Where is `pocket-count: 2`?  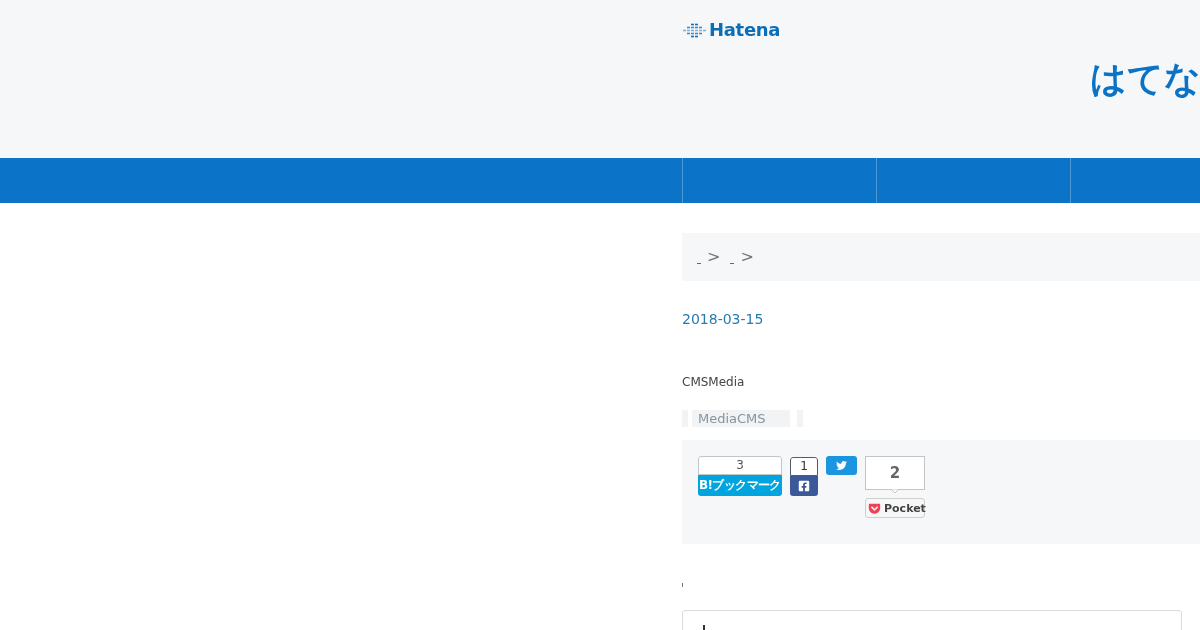
pocket-count: 2 is located at coordinates (895, 473).